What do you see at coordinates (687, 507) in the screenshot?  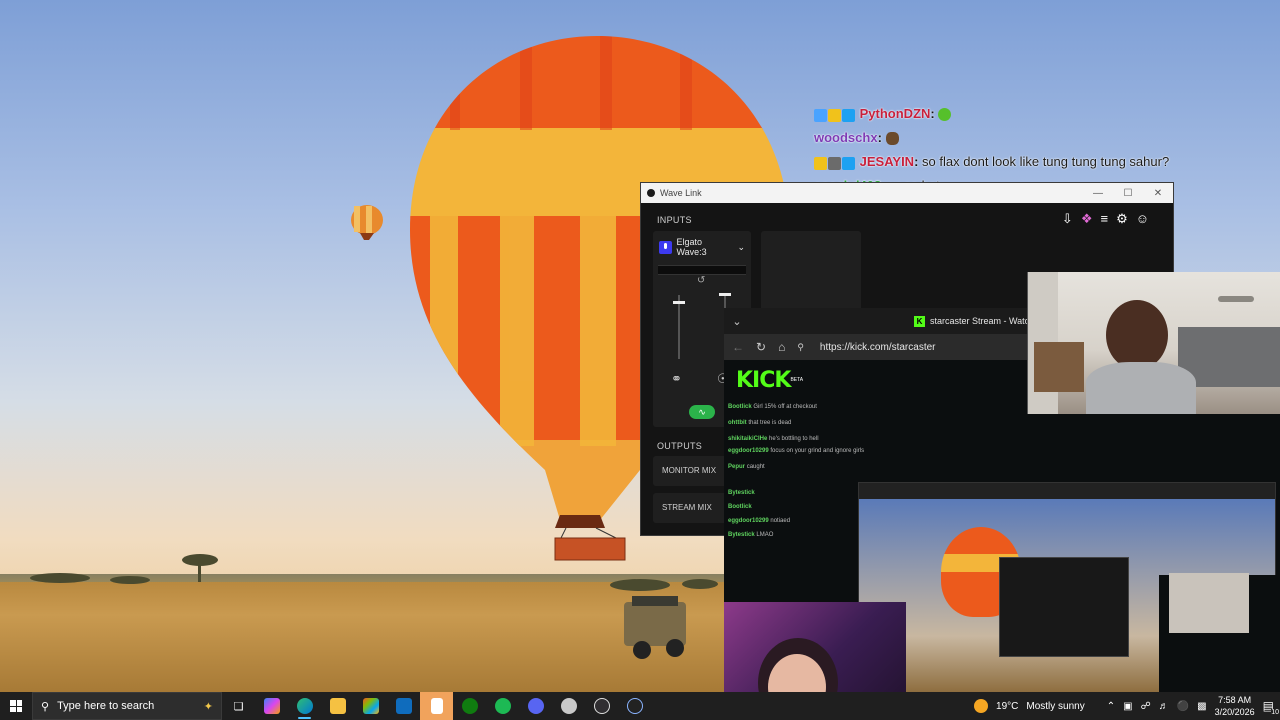 I see `stream-mix-label: STREAM MIX` at bounding box center [687, 507].